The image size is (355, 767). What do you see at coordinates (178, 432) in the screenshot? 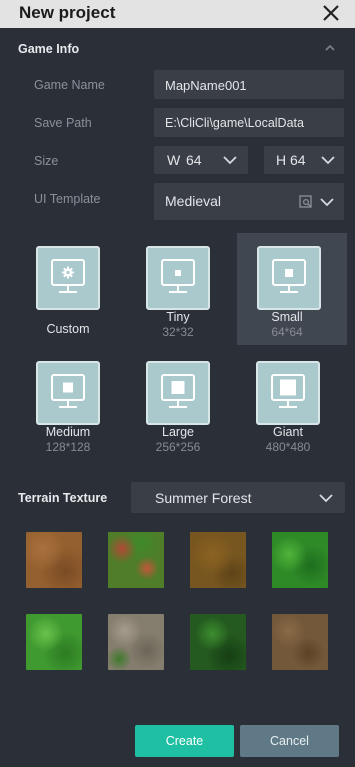
I see `size-name: Large` at bounding box center [178, 432].